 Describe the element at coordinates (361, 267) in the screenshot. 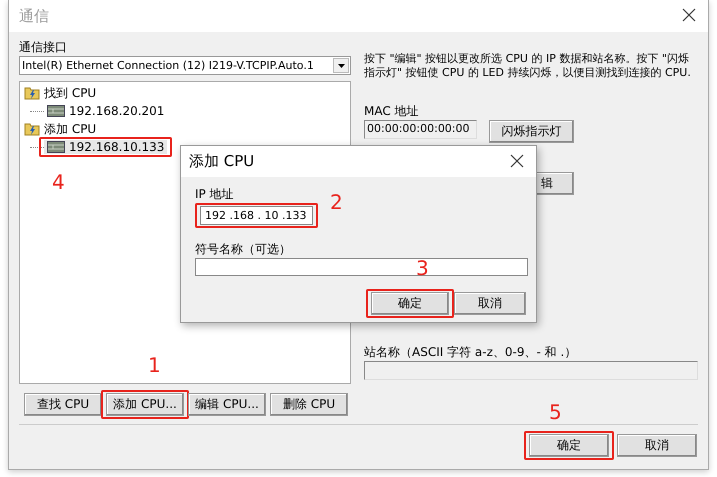

I see `name-field` at that location.